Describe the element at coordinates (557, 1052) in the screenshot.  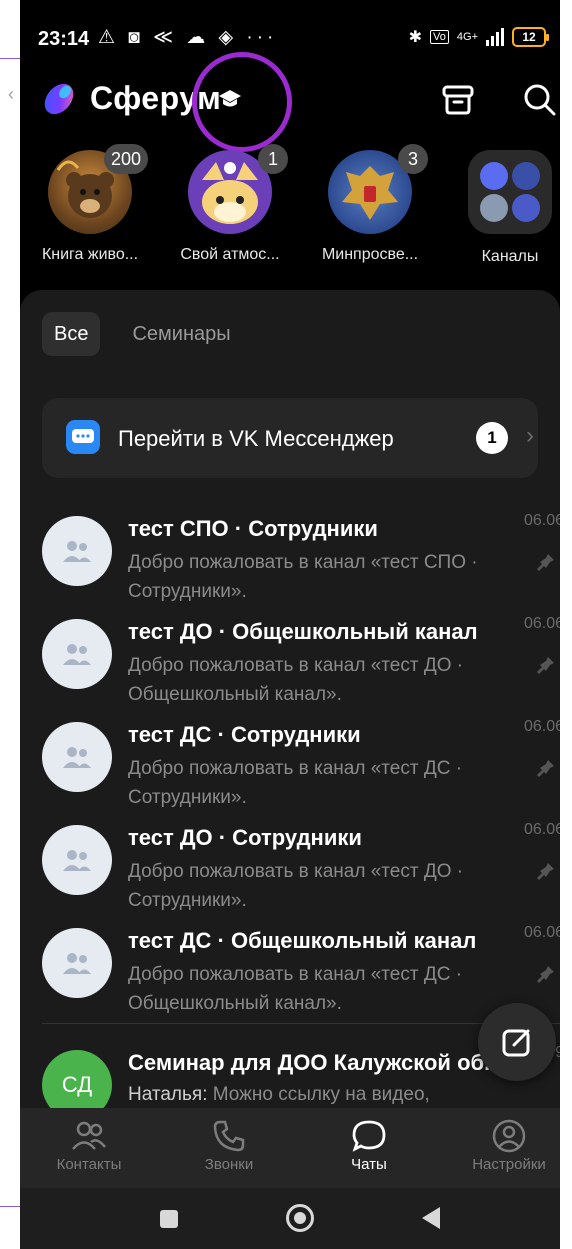
I see `chat-date: 9` at that location.